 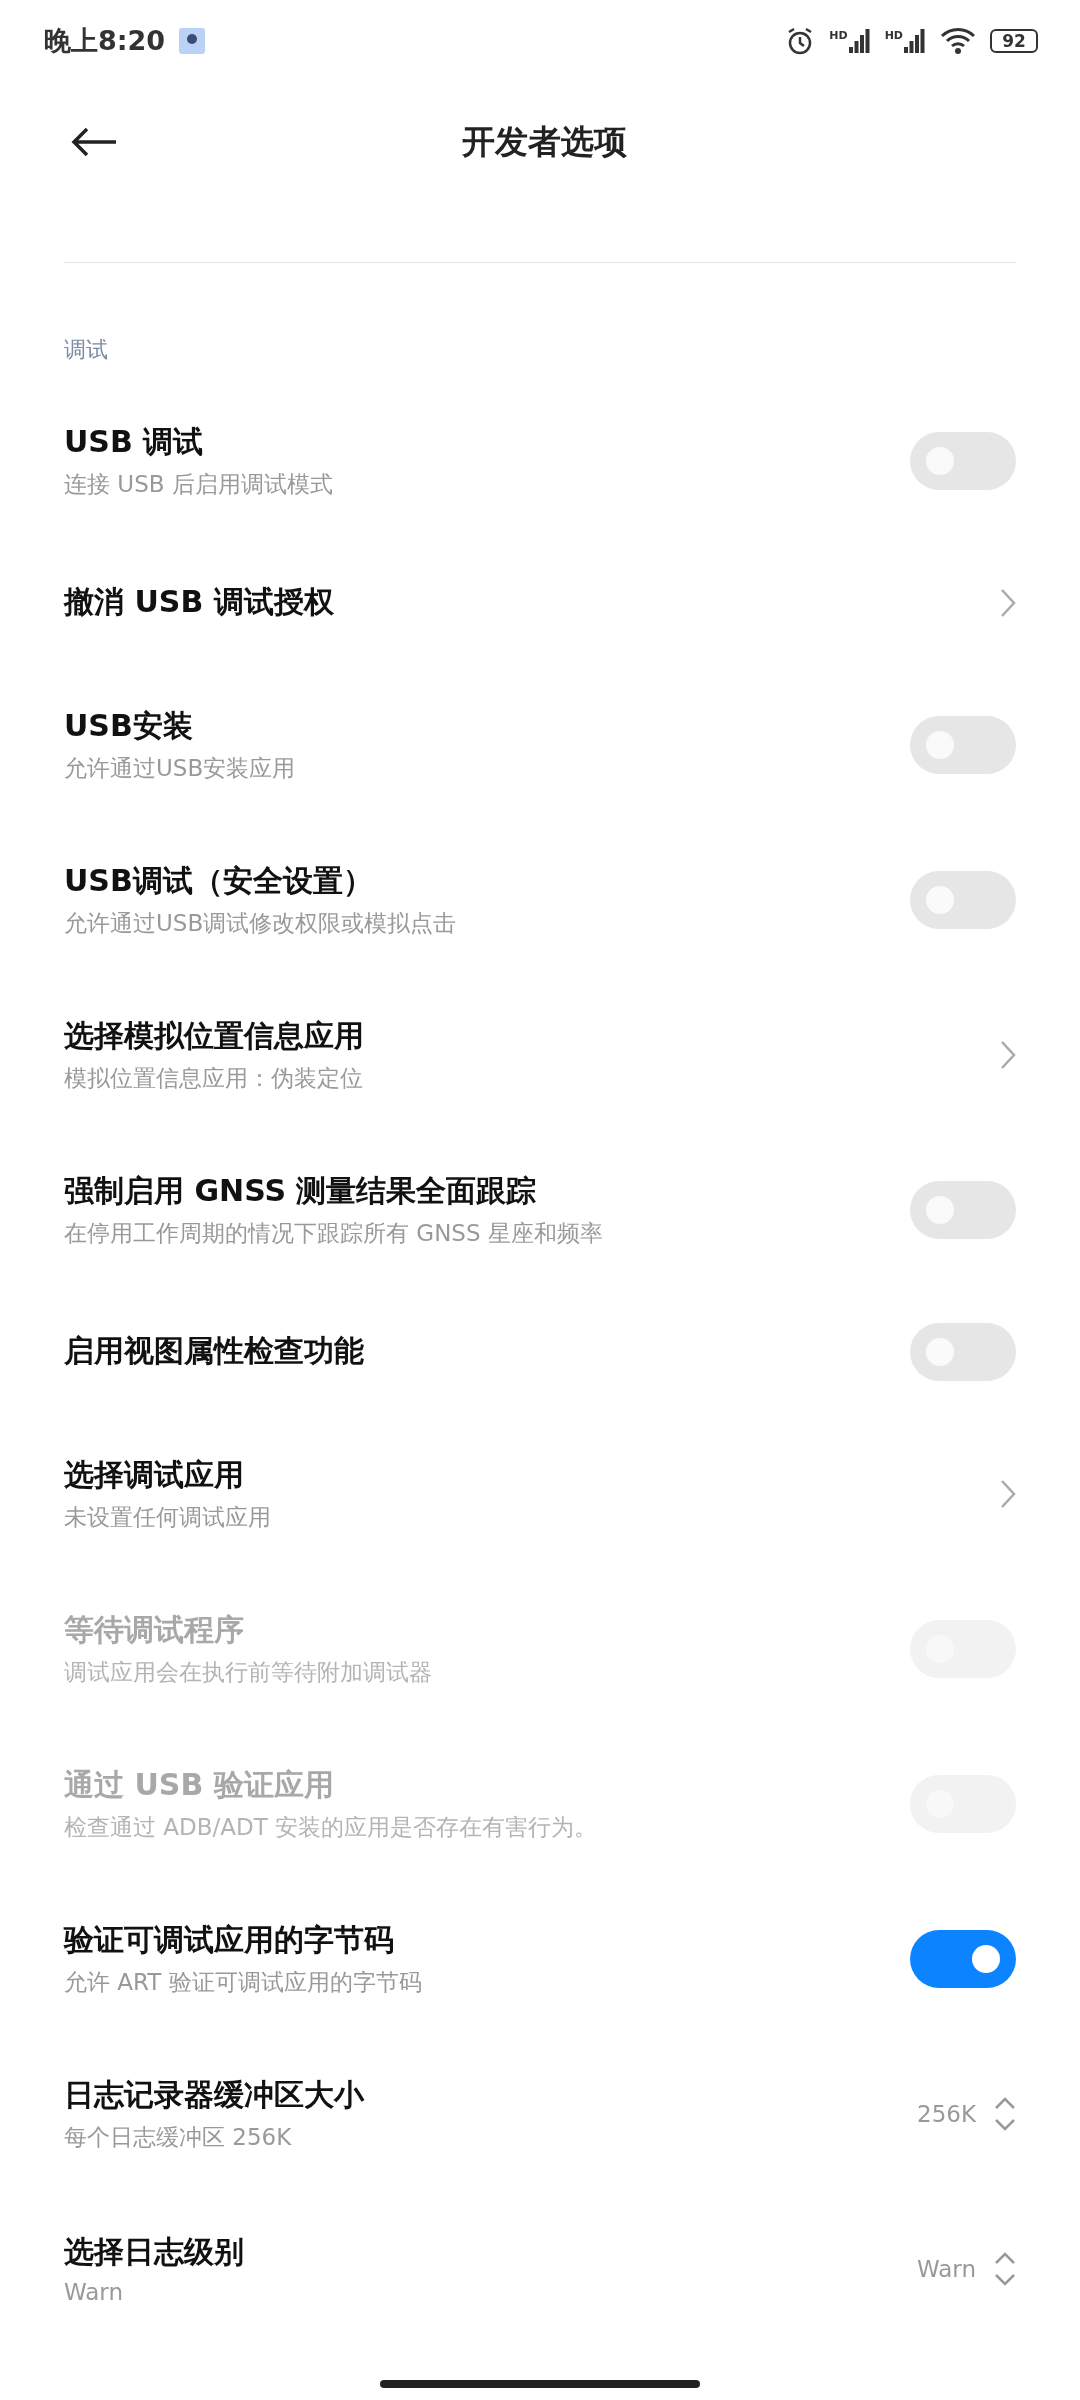 I want to click on settings-row: 日志记录器缓冲区大小 每个日志缓冲区 256K 256K, so click(x=540, y=2113).